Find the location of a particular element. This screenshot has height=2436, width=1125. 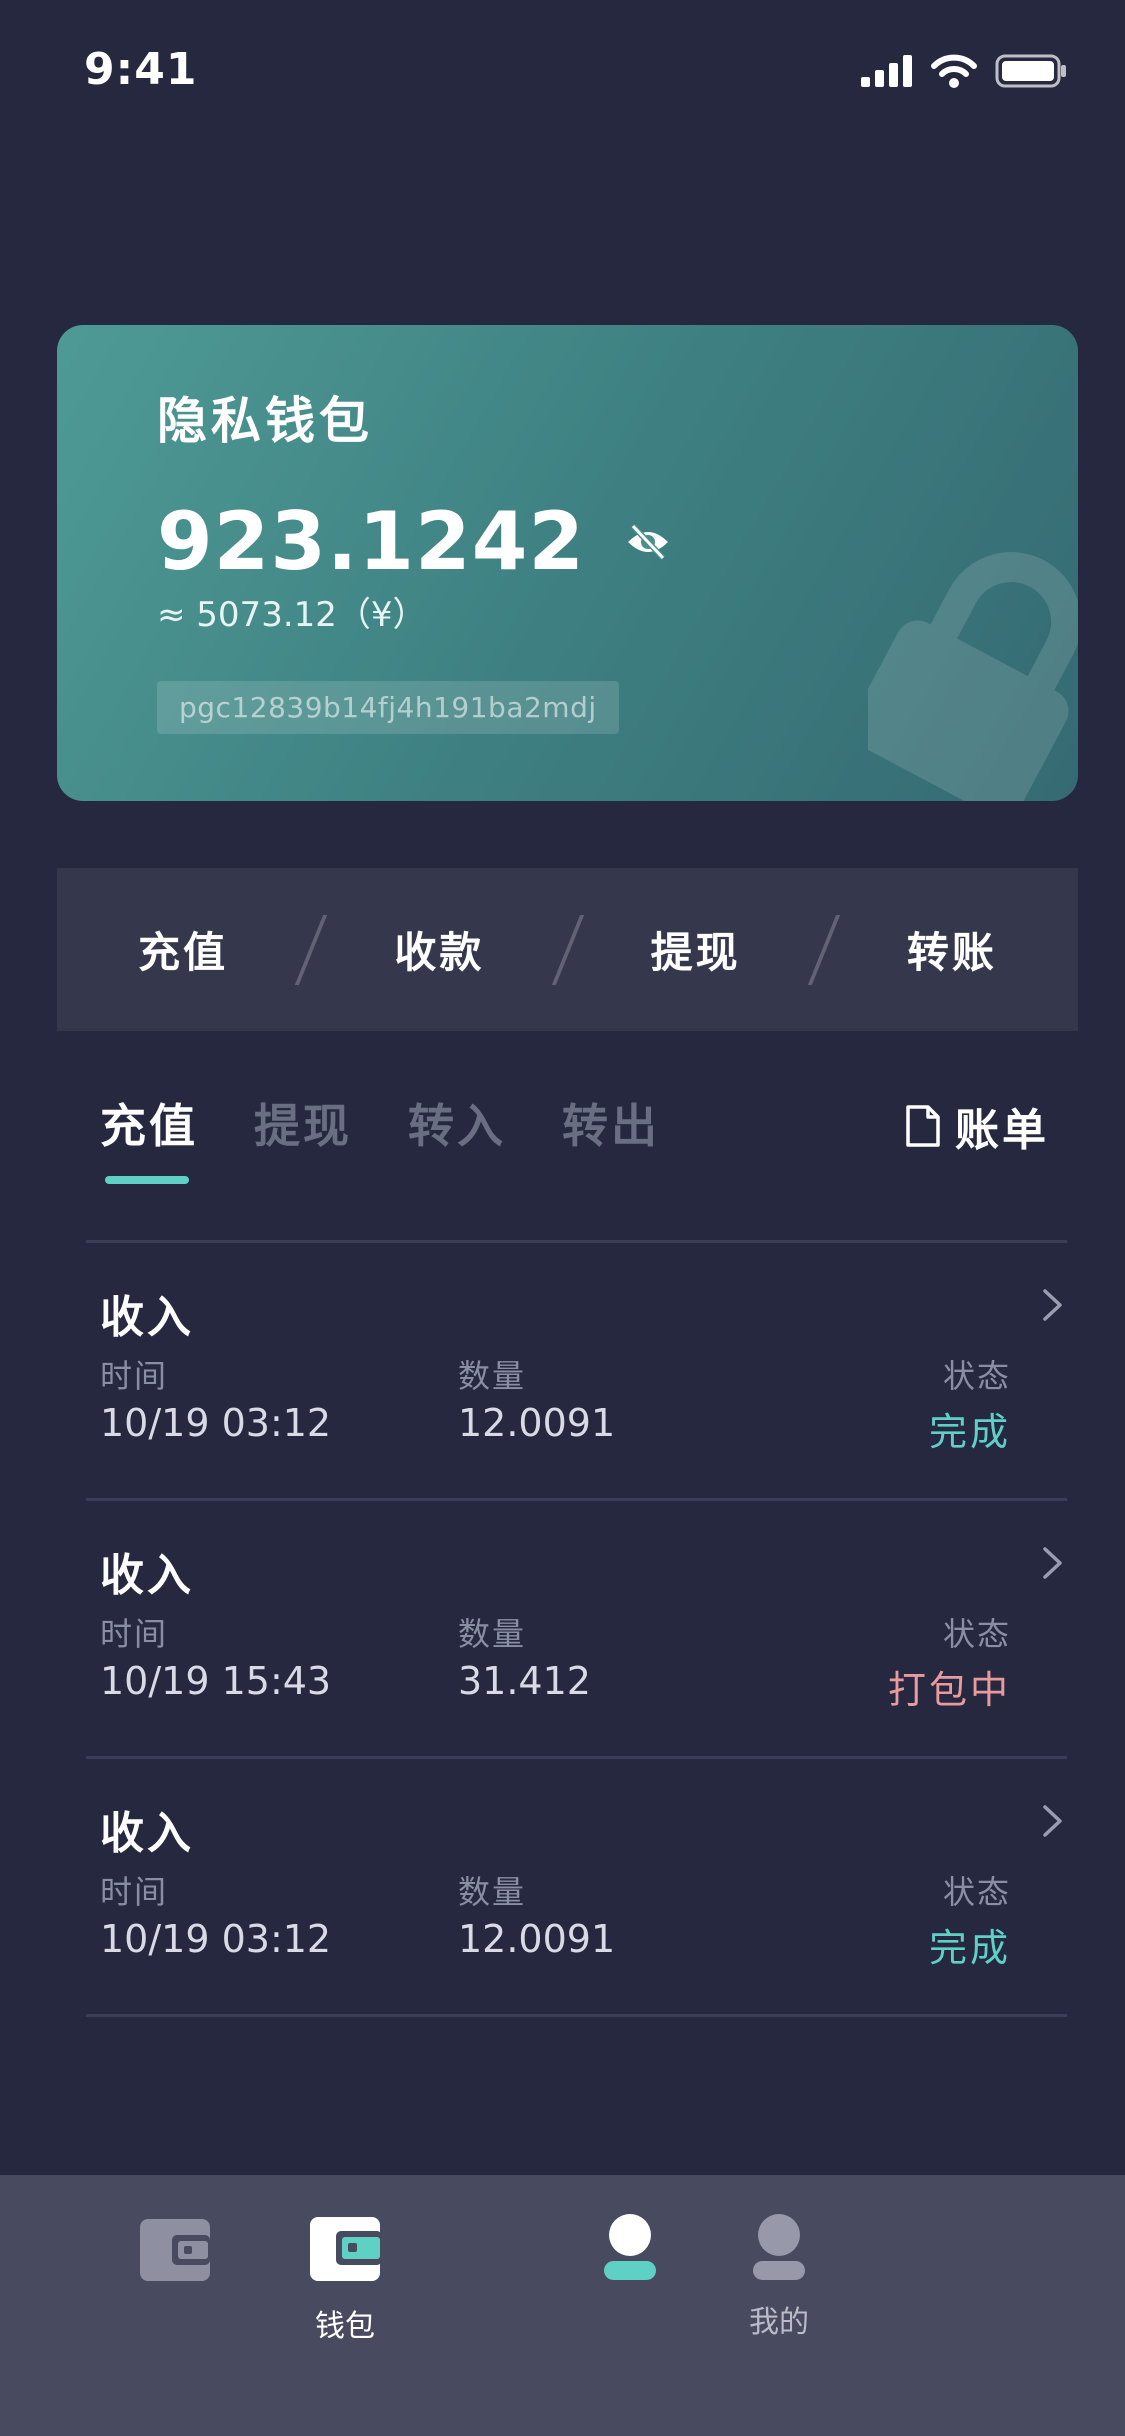

nav-item-wallet-inactive is located at coordinates (175, 2251).